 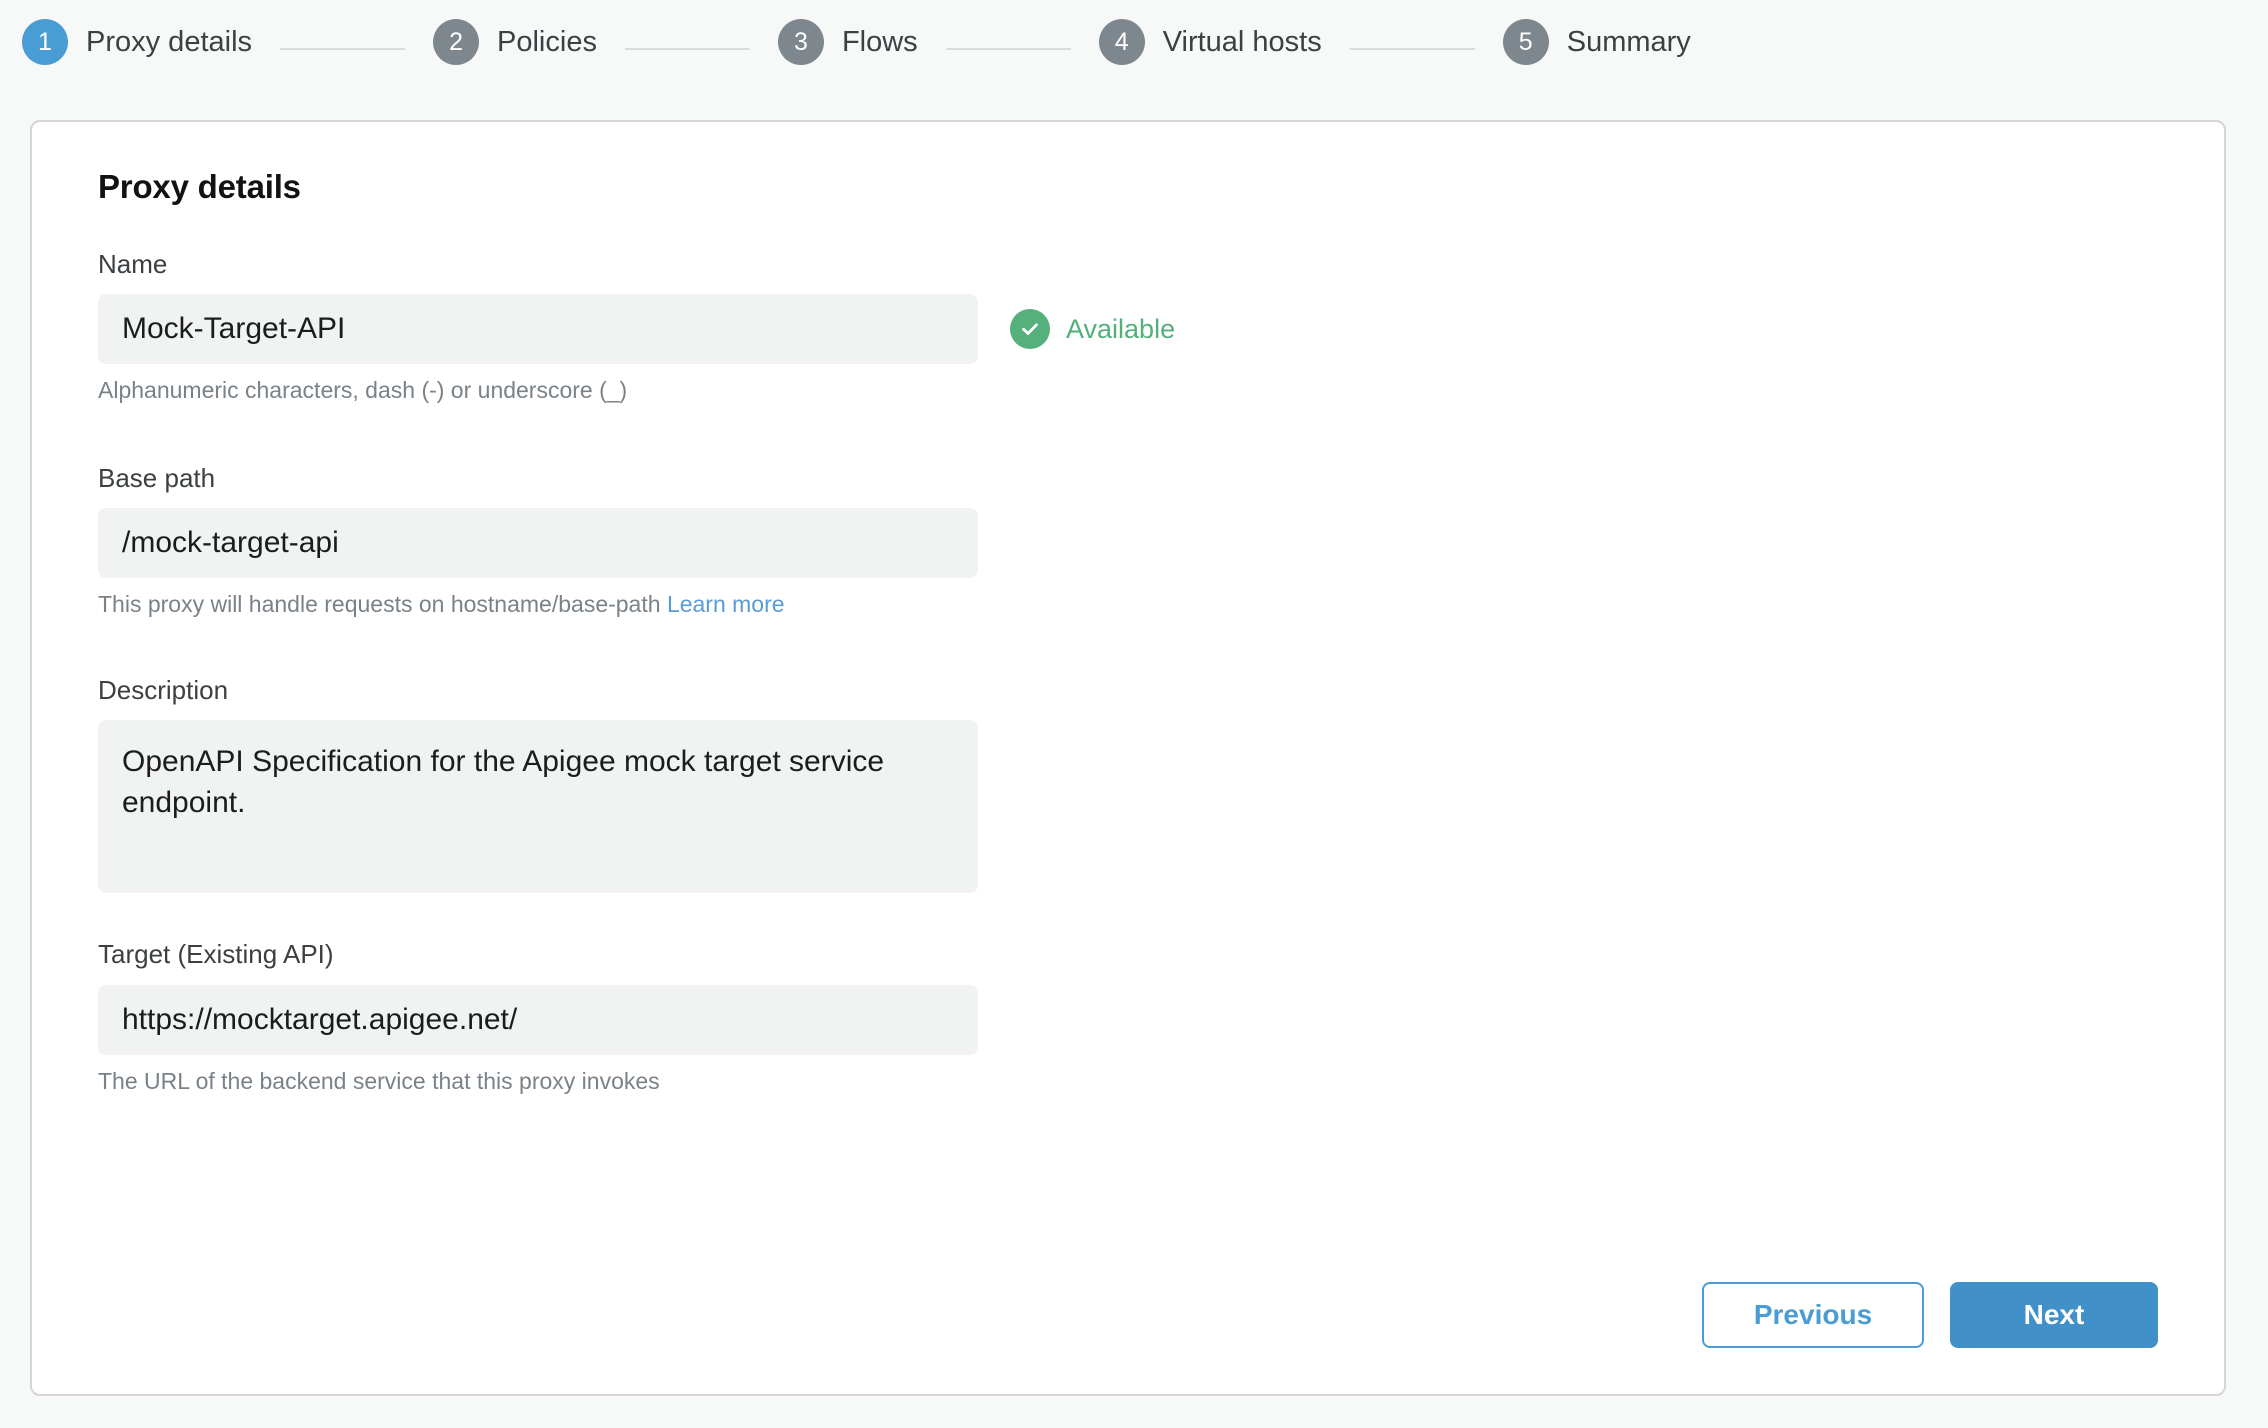 I want to click on step-number-badge: 4, so click(x=1121, y=42).